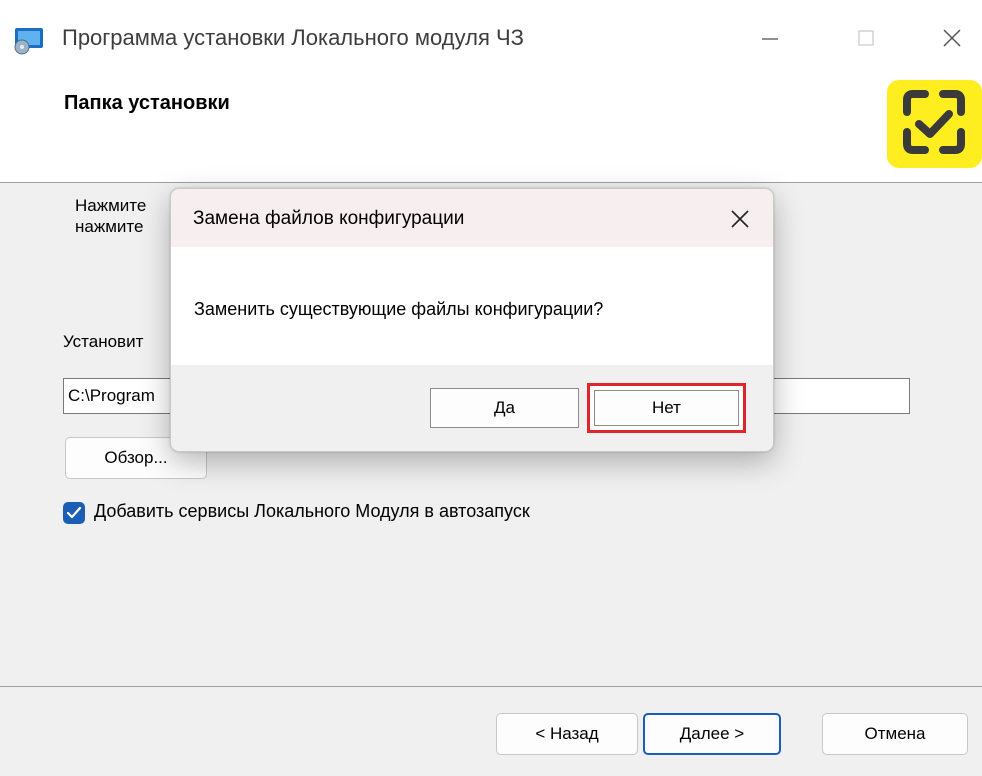 This screenshot has width=982, height=776. Describe the element at coordinates (147, 103) in the screenshot. I see `page-title: Папка установки` at that location.